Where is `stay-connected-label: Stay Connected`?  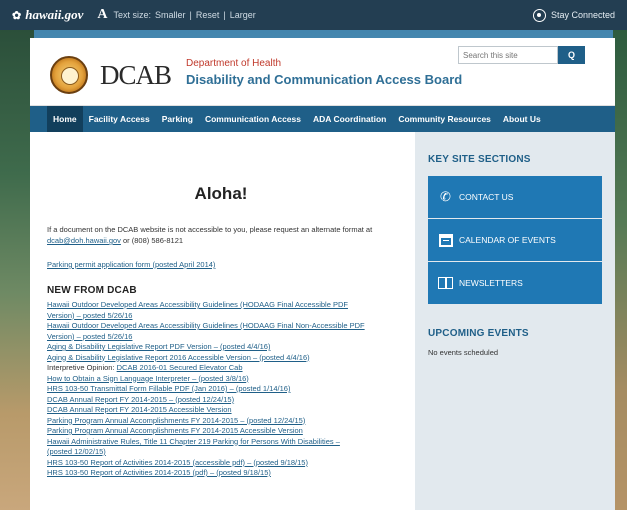
stay-connected-label: Stay Connected is located at coordinates (582, 15).